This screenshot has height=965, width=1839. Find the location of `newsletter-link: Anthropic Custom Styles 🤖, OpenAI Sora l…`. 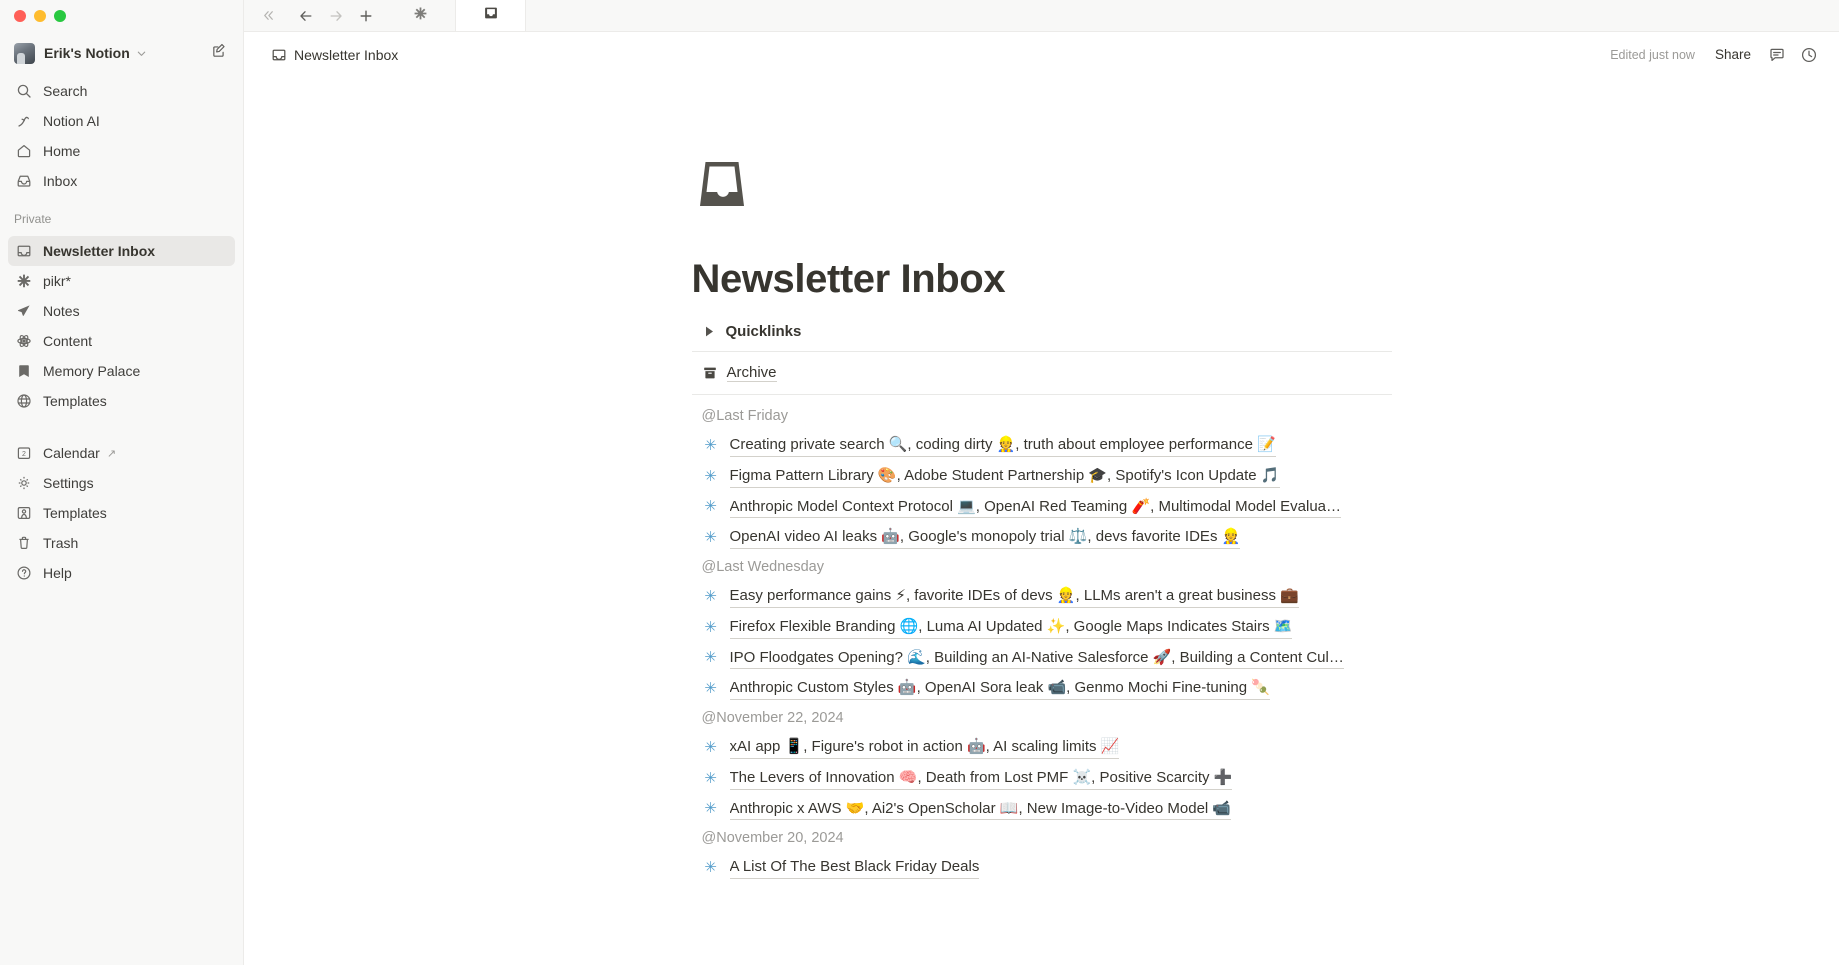

newsletter-link: Anthropic Custom Styles 🤖, OpenAI Sora l… is located at coordinates (999, 688).